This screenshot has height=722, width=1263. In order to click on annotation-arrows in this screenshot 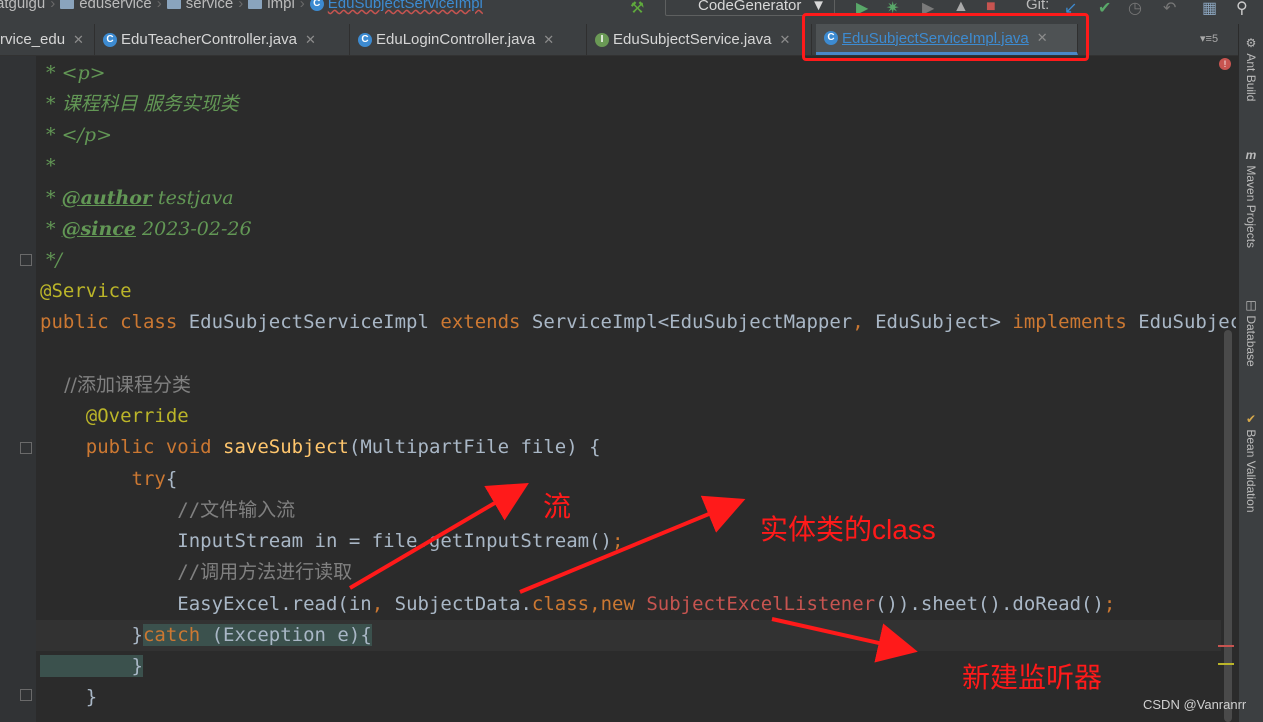, I will do `click(633, 572)`.